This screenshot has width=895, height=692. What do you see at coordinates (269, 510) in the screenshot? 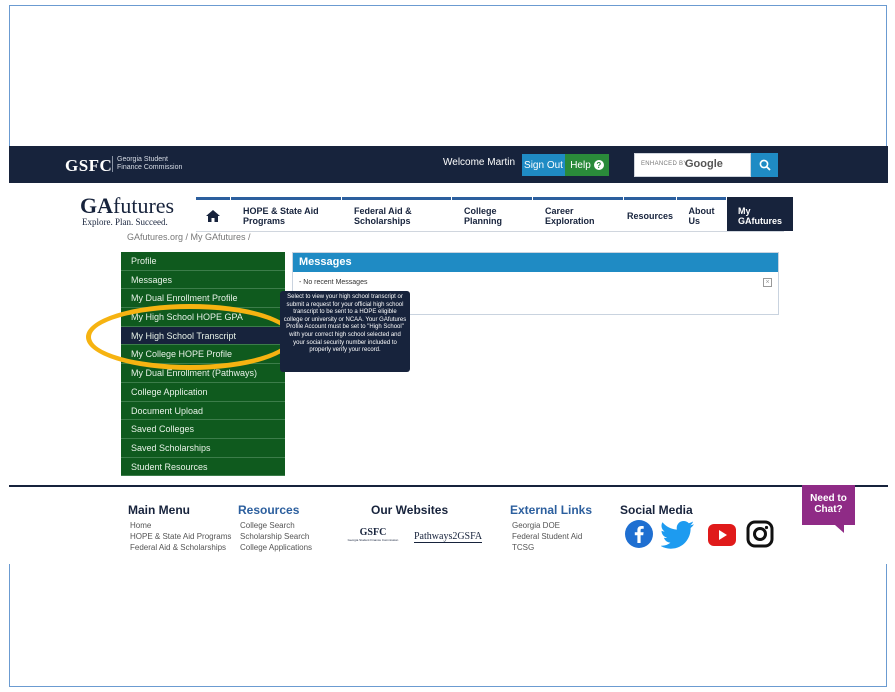
I see `footer-resources-title: Resources` at bounding box center [269, 510].